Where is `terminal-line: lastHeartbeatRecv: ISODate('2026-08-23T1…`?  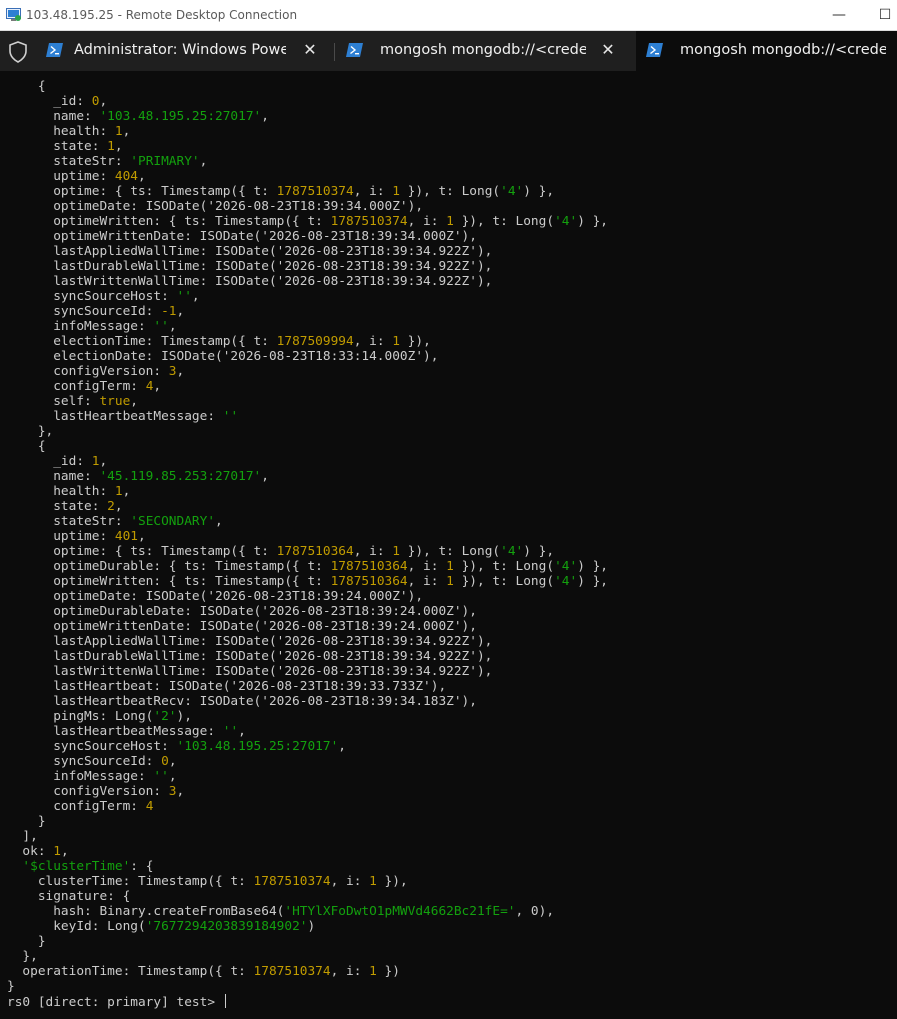
terminal-line: lastHeartbeatRecv: ISODate('2026-08-23T1… is located at coordinates (242, 701).